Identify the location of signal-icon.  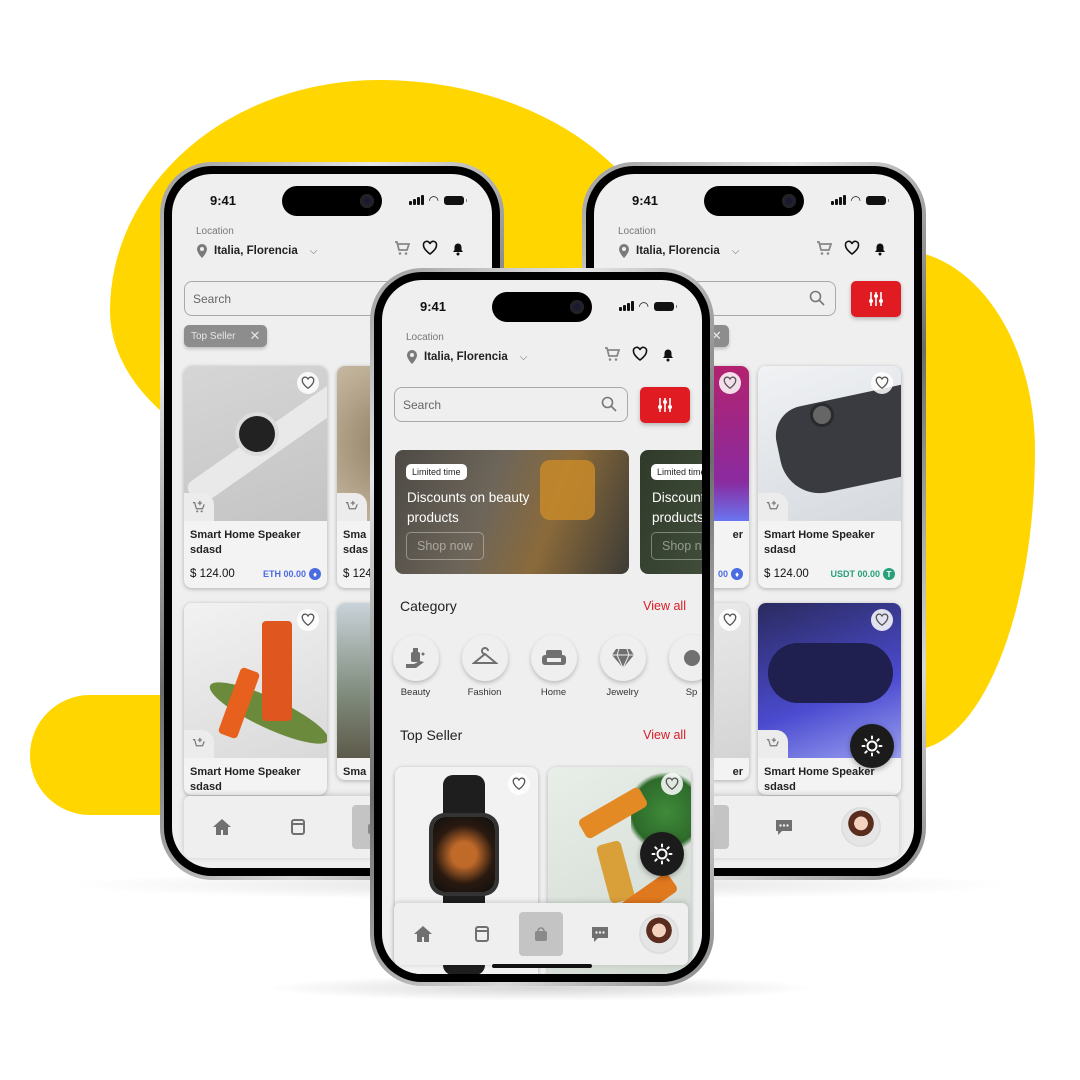
(416, 200).